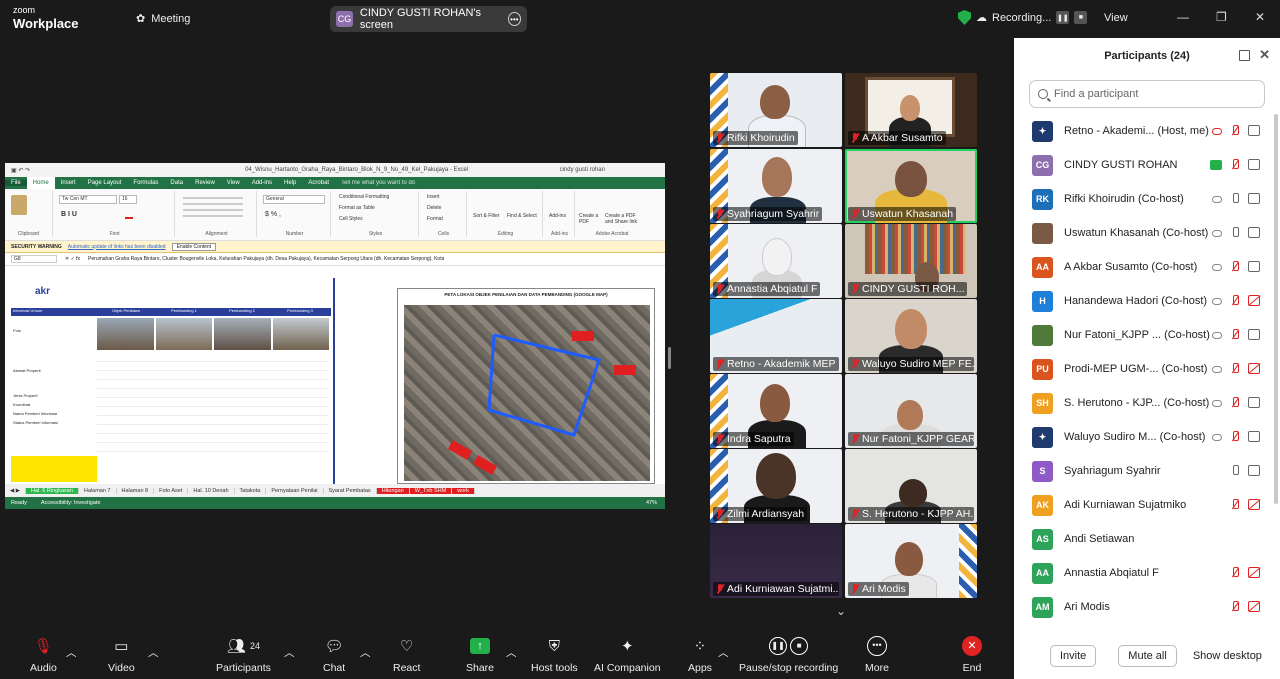  What do you see at coordinates (776, 186) in the screenshot?
I see `video-tile: Syahriagum Syahrir` at bounding box center [776, 186].